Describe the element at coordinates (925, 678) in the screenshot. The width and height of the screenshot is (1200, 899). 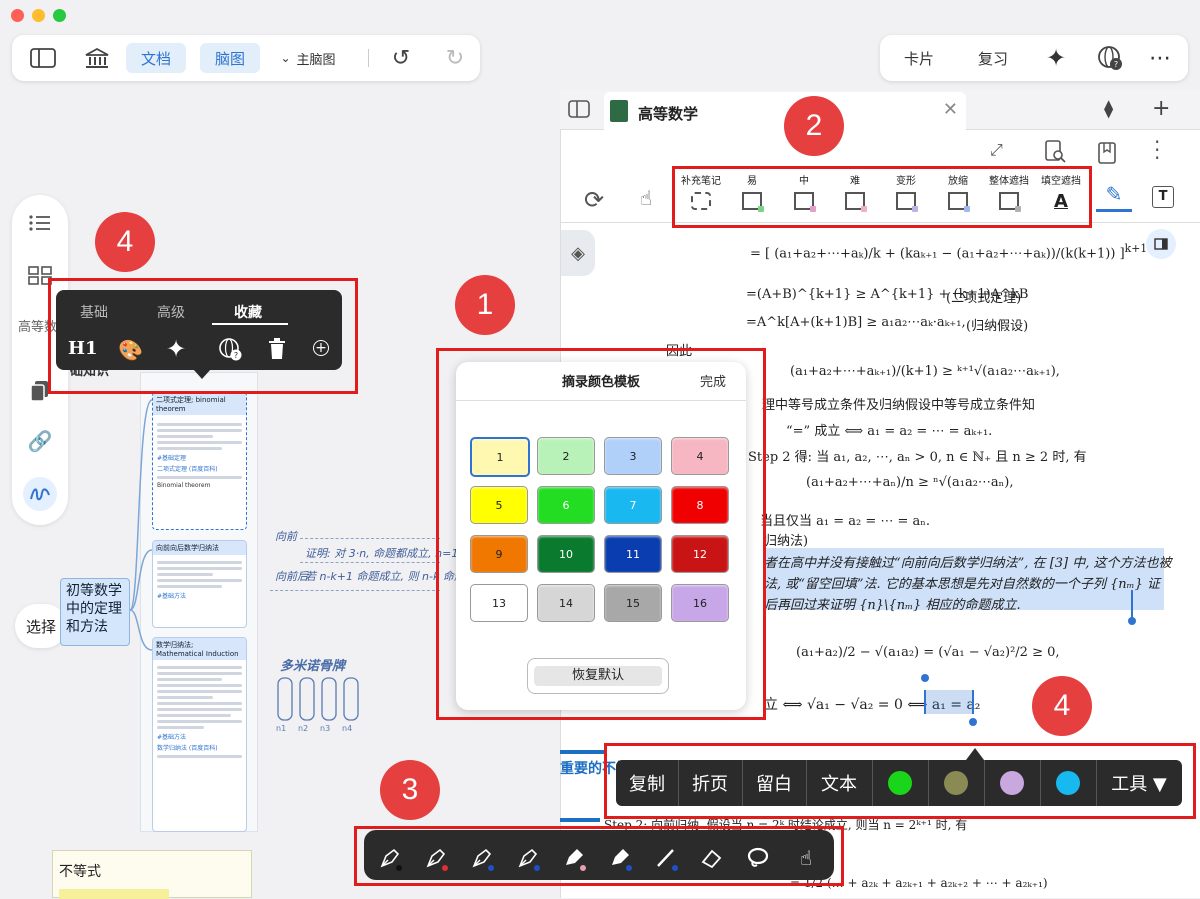
I see `selection-knob-start` at that location.